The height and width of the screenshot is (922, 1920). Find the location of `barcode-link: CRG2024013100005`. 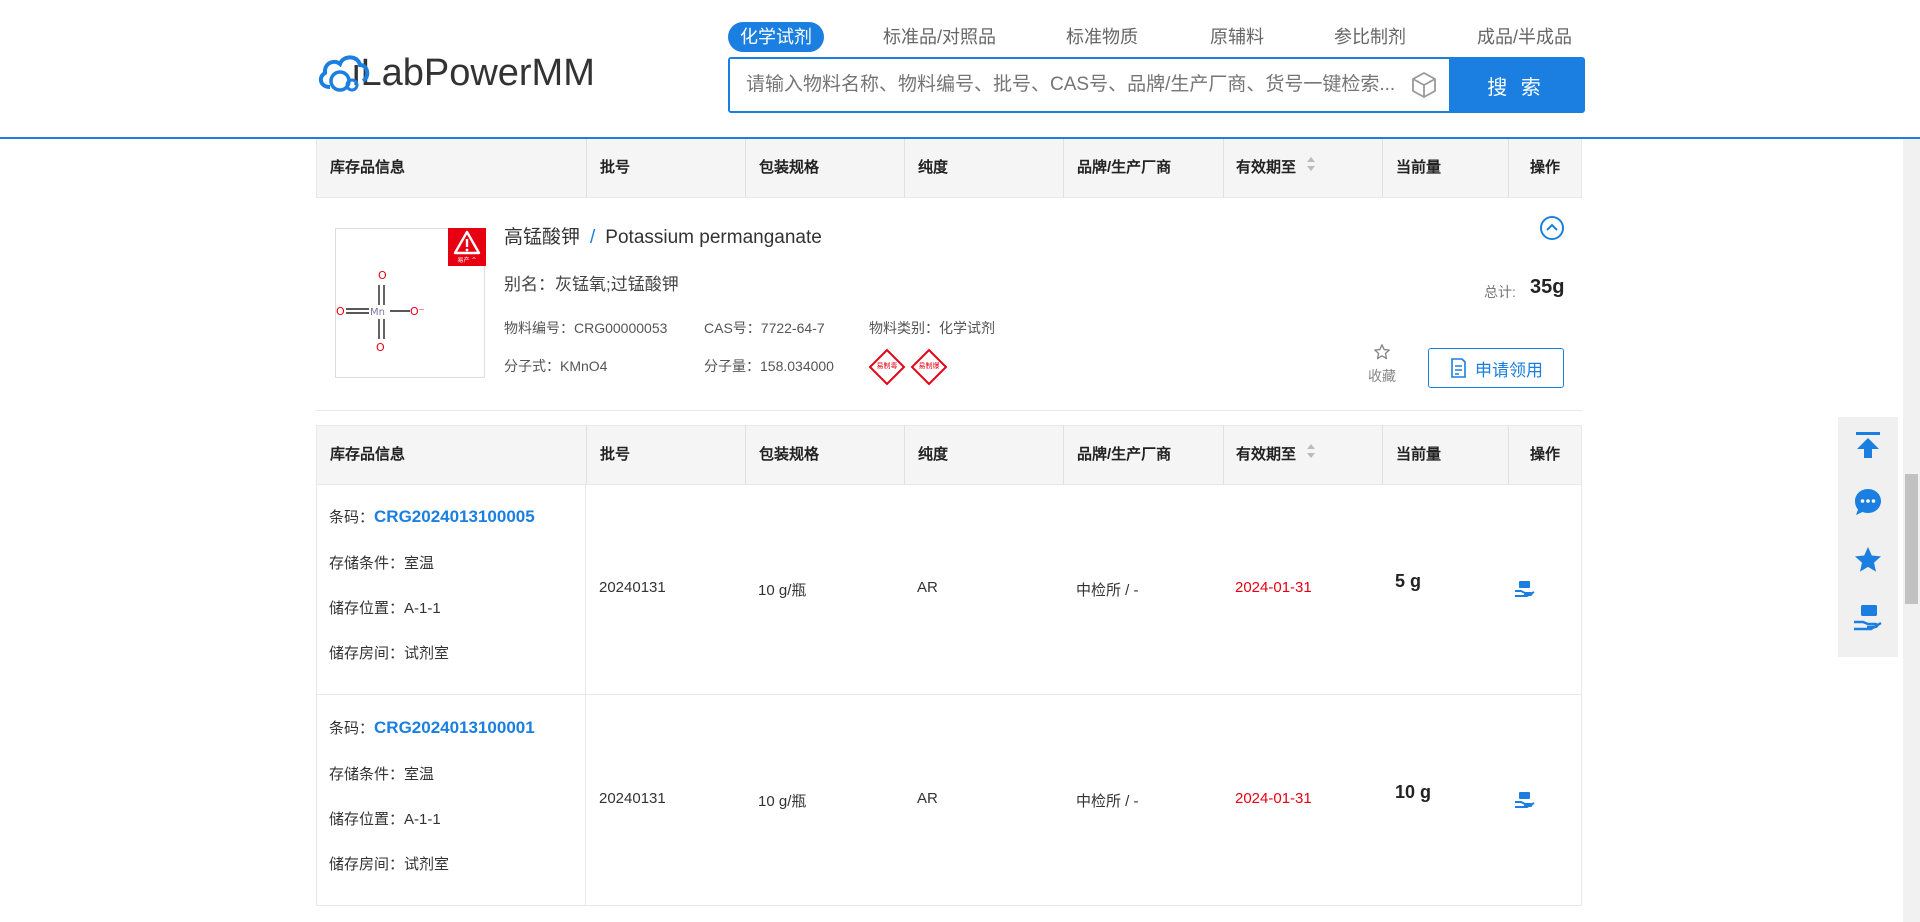

barcode-link: CRG2024013100005 is located at coordinates (454, 516).